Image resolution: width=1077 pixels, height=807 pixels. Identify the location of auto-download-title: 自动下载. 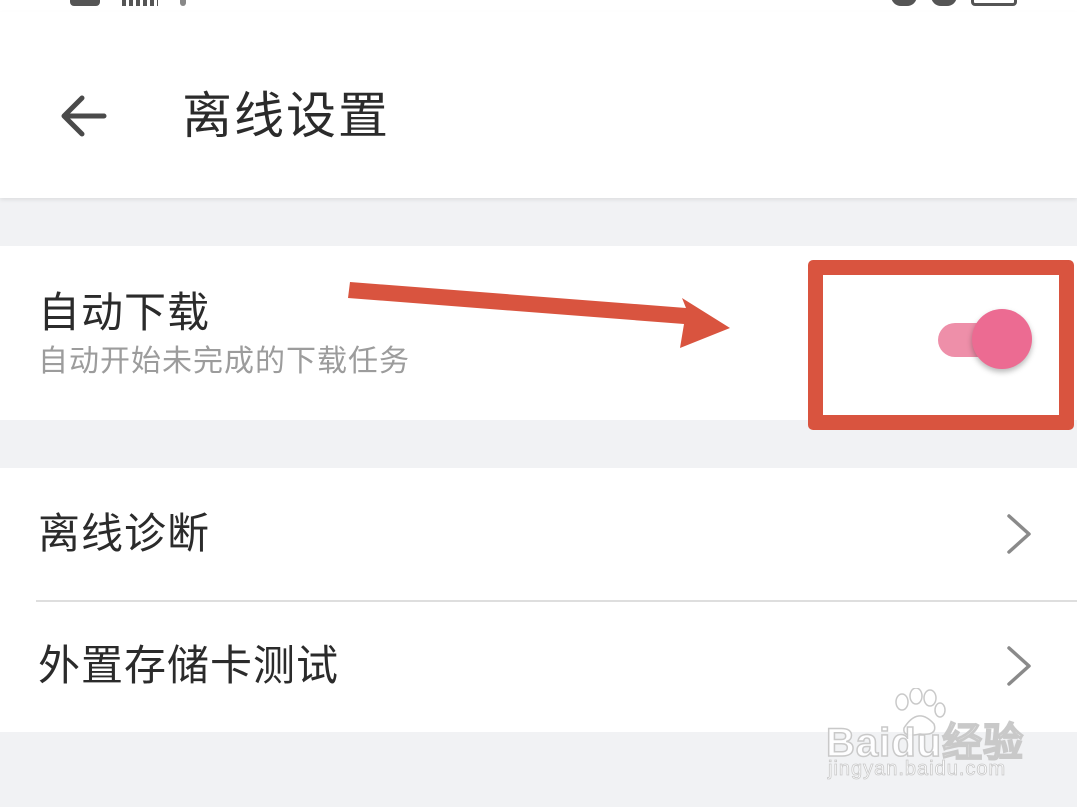
(124, 312).